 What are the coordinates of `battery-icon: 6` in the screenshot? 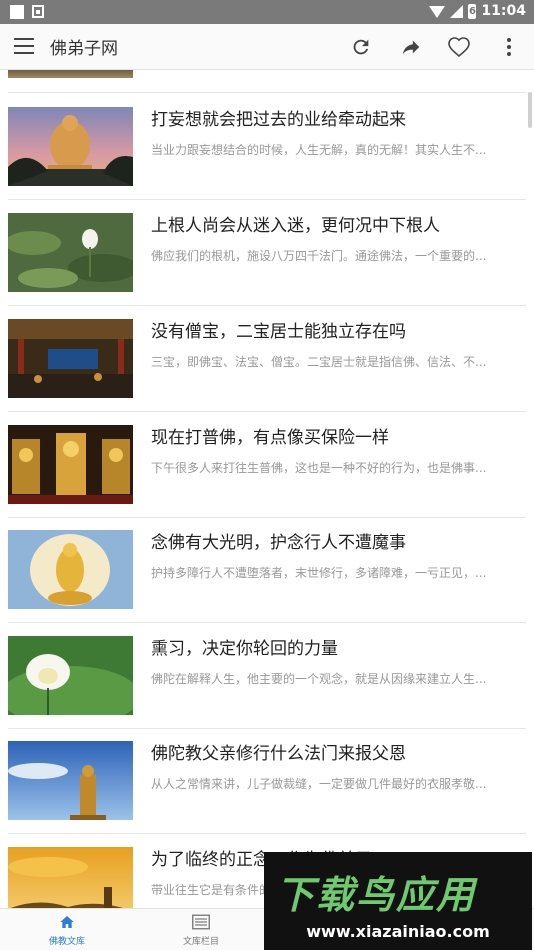 It's located at (472, 11).